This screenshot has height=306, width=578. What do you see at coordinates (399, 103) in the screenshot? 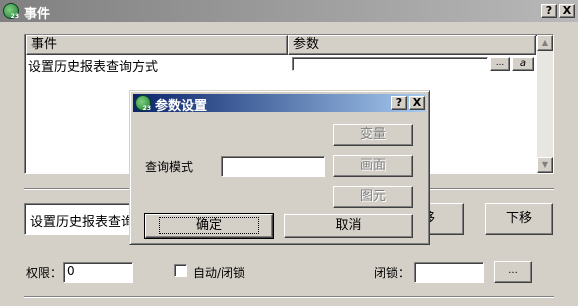
I see `dialog-help-button: ?` at bounding box center [399, 103].